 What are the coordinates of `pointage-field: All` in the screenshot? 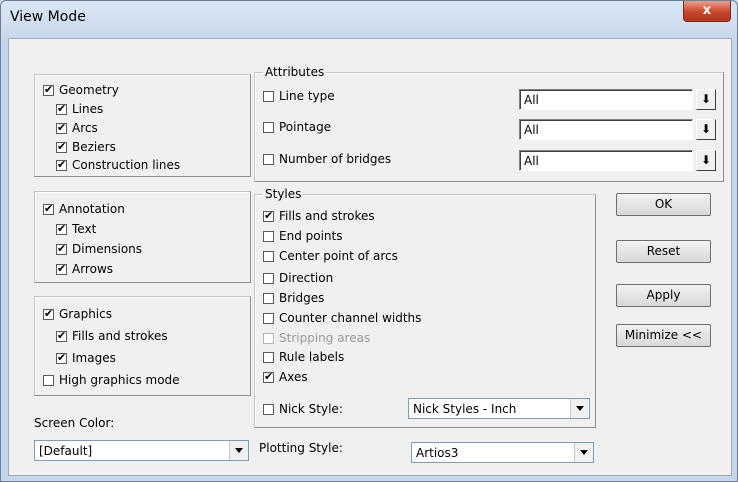 It's located at (606, 129).